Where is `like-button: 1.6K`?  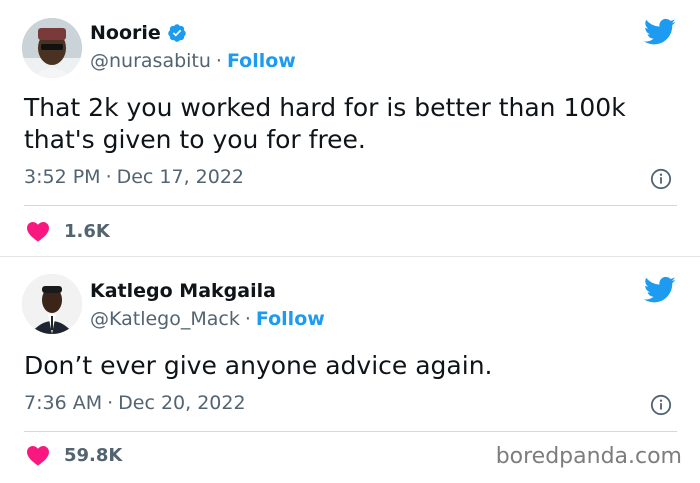
like-button: 1.6K is located at coordinates (68, 231).